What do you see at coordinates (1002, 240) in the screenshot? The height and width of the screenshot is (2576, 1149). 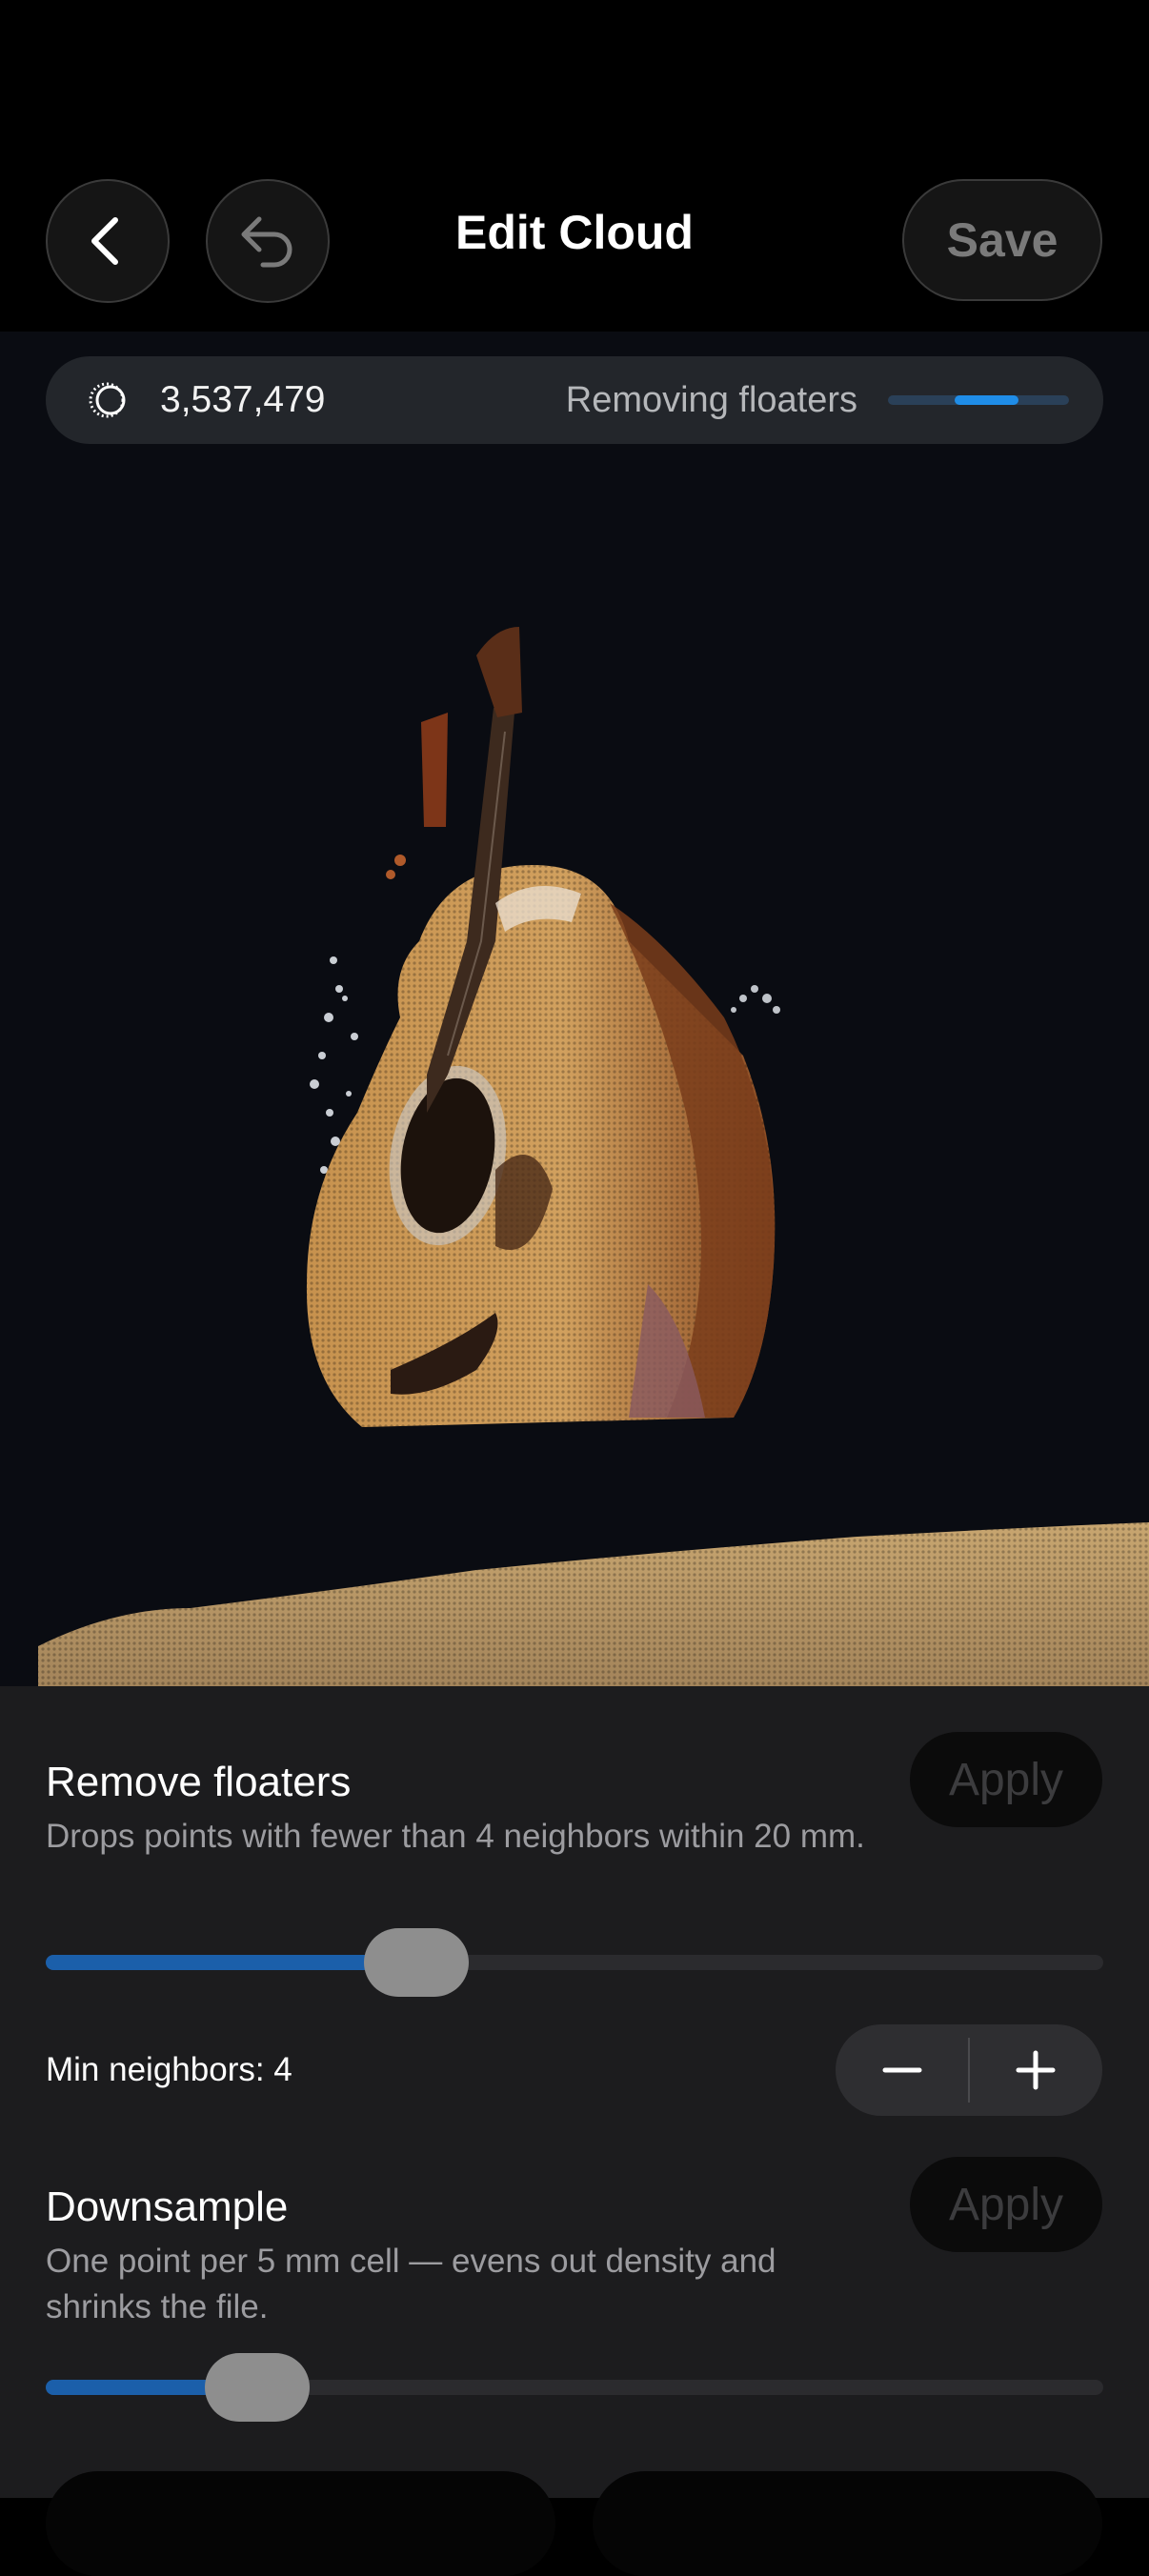 I see `save-button: Save` at bounding box center [1002, 240].